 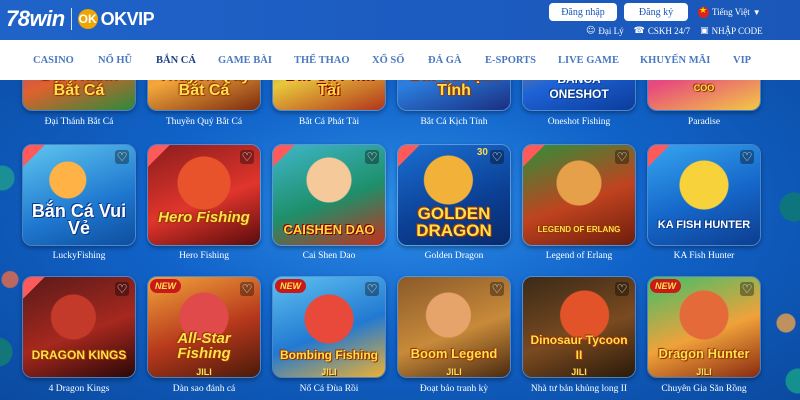 What do you see at coordinates (579, 347) in the screenshot?
I see `game-art-title: Dinosaur Tycoon II` at bounding box center [579, 347].